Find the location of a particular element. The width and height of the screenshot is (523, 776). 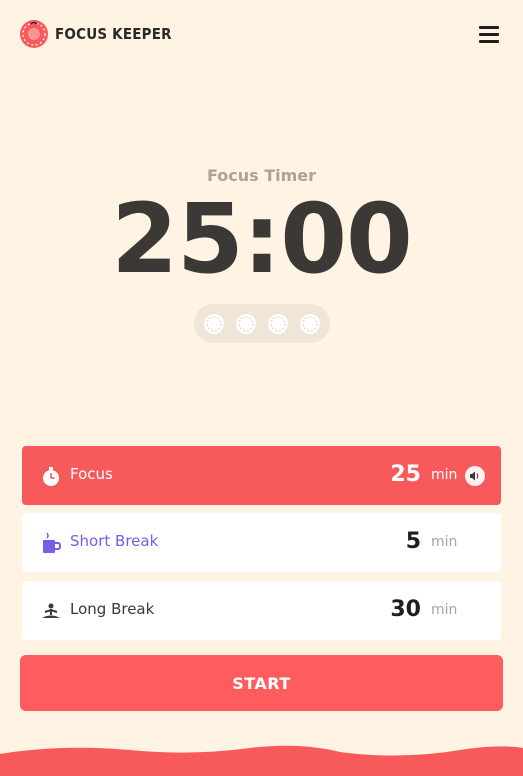

session-progress is located at coordinates (262, 323).